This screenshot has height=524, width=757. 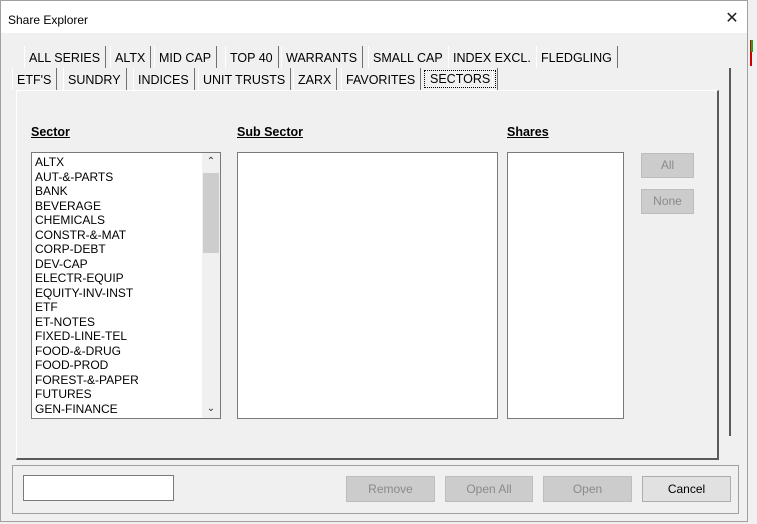 I want to click on tab-mid-cap: MID CAP, so click(x=186, y=57).